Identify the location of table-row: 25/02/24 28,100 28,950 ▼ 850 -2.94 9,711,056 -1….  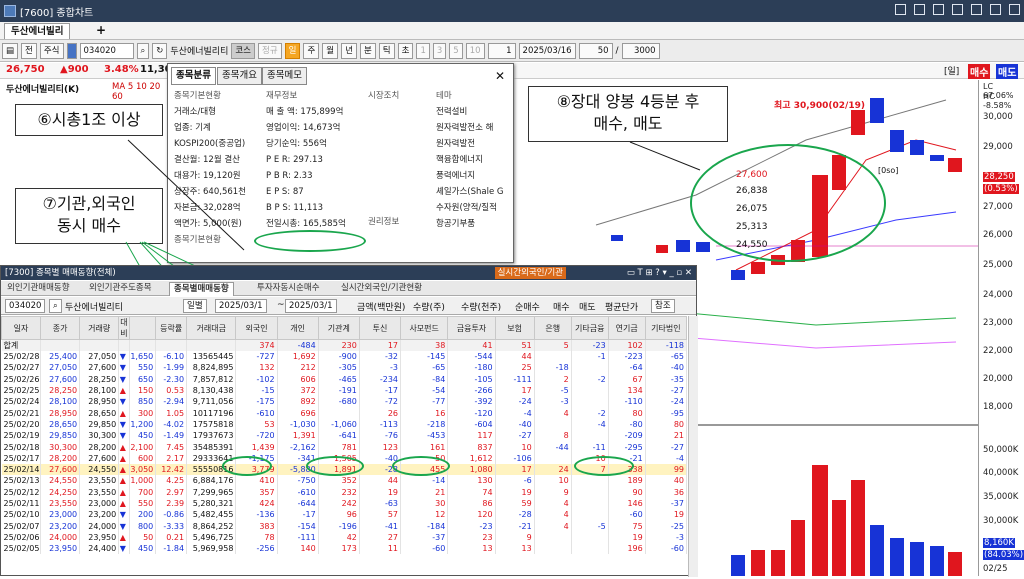
(344, 402).